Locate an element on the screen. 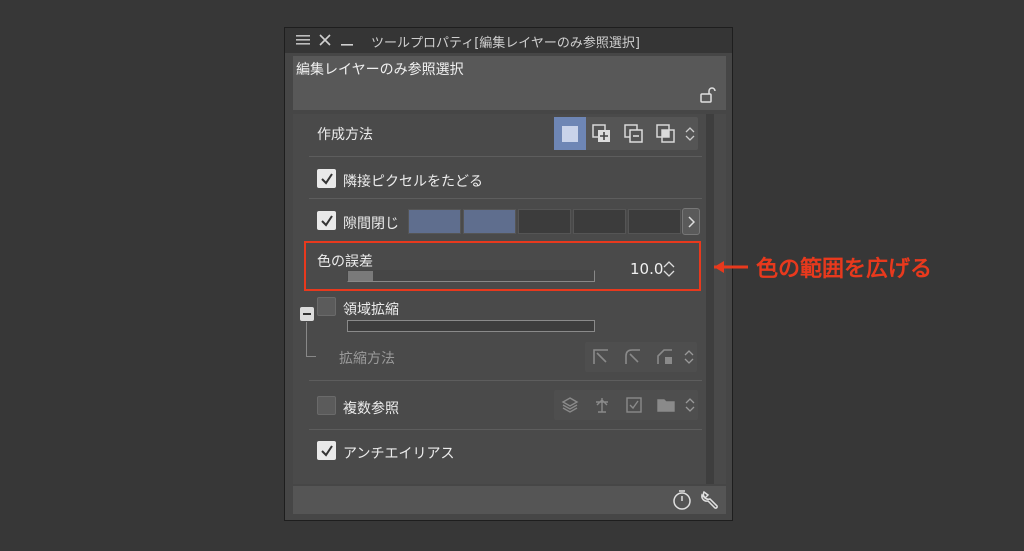  creation-method-label: 作成方法 is located at coordinates (345, 135).